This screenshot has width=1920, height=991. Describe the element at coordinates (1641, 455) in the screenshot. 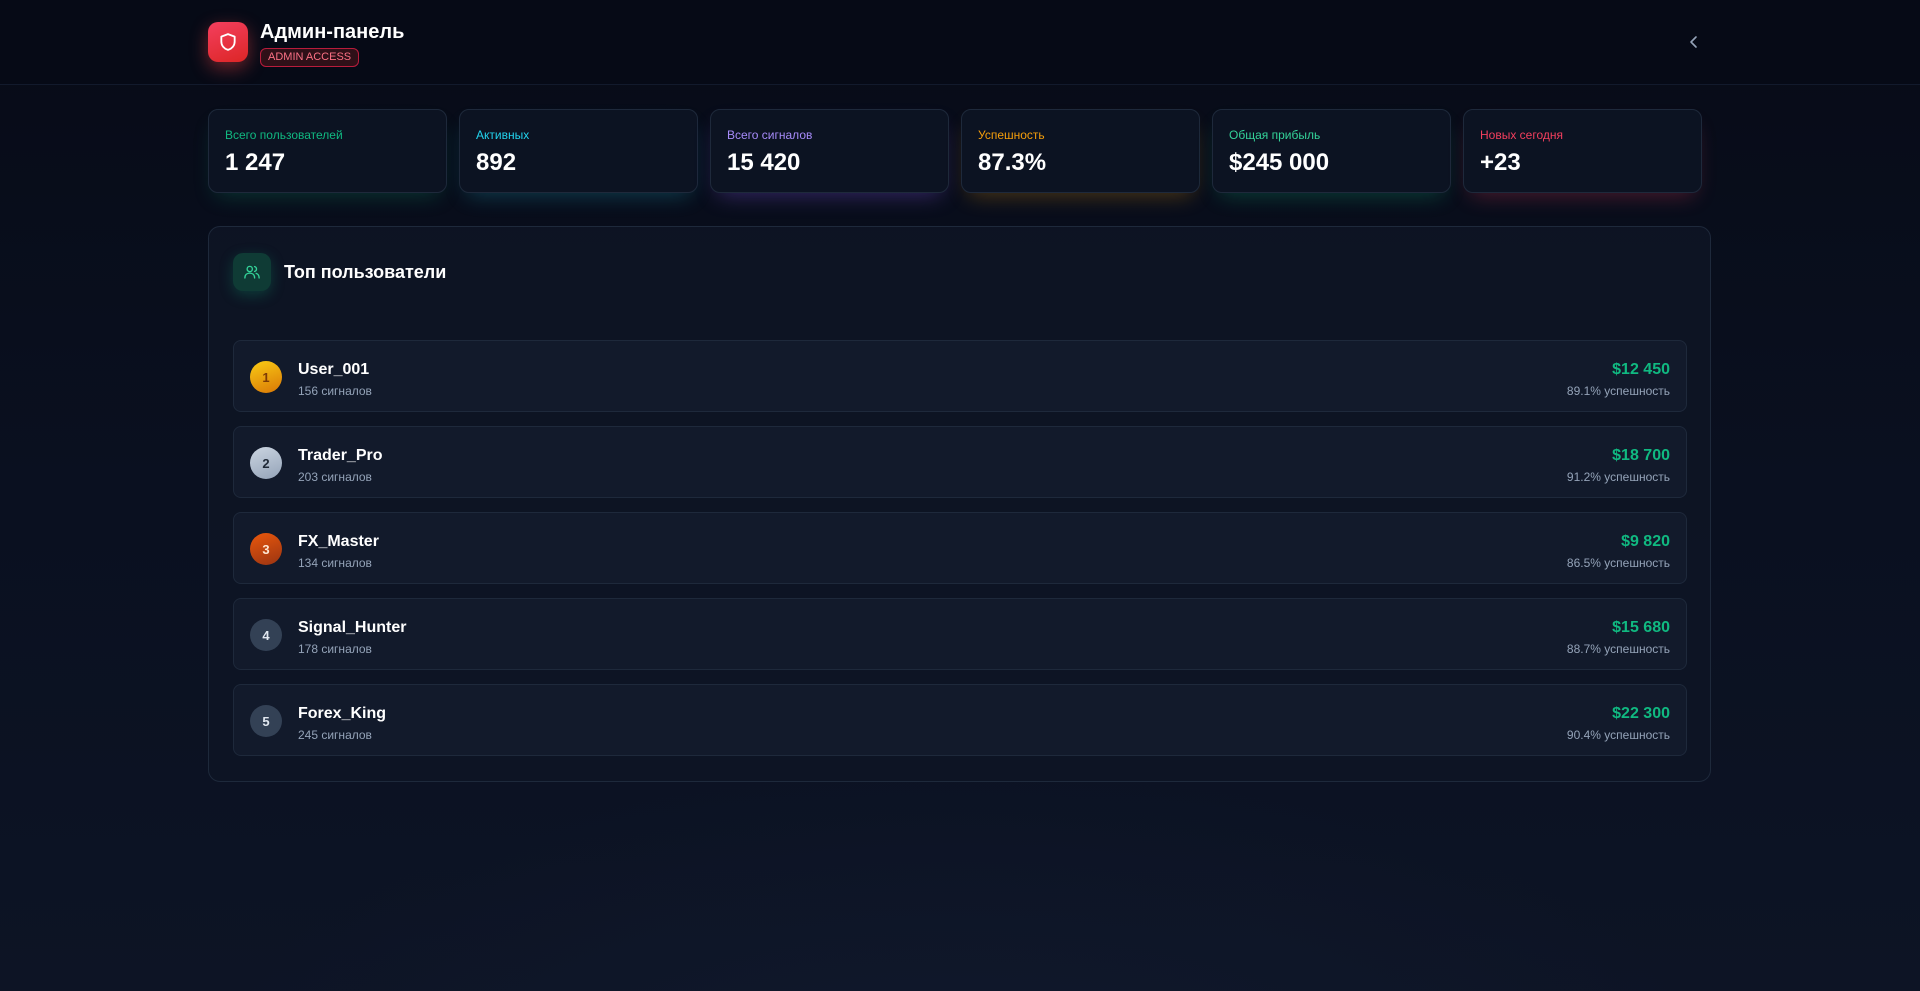

I see `user-profit: $18 700` at that location.